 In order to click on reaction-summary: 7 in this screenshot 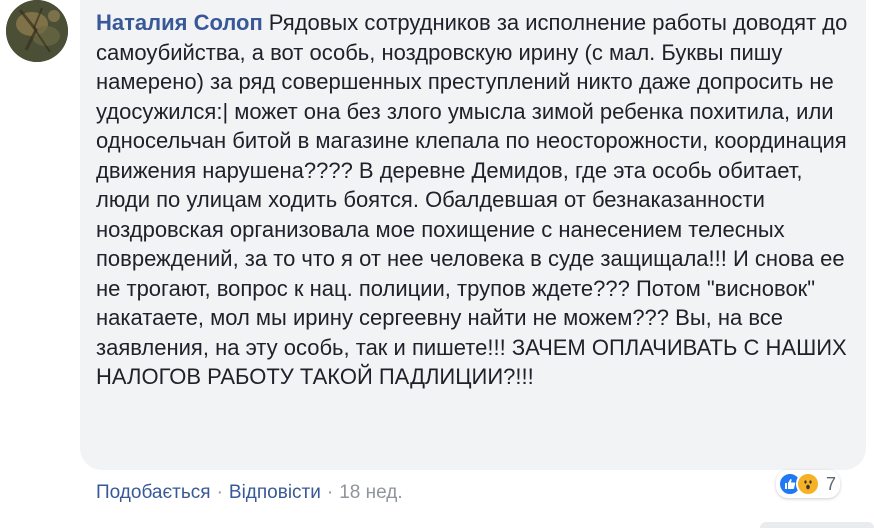, I will do `click(808, 484)`.